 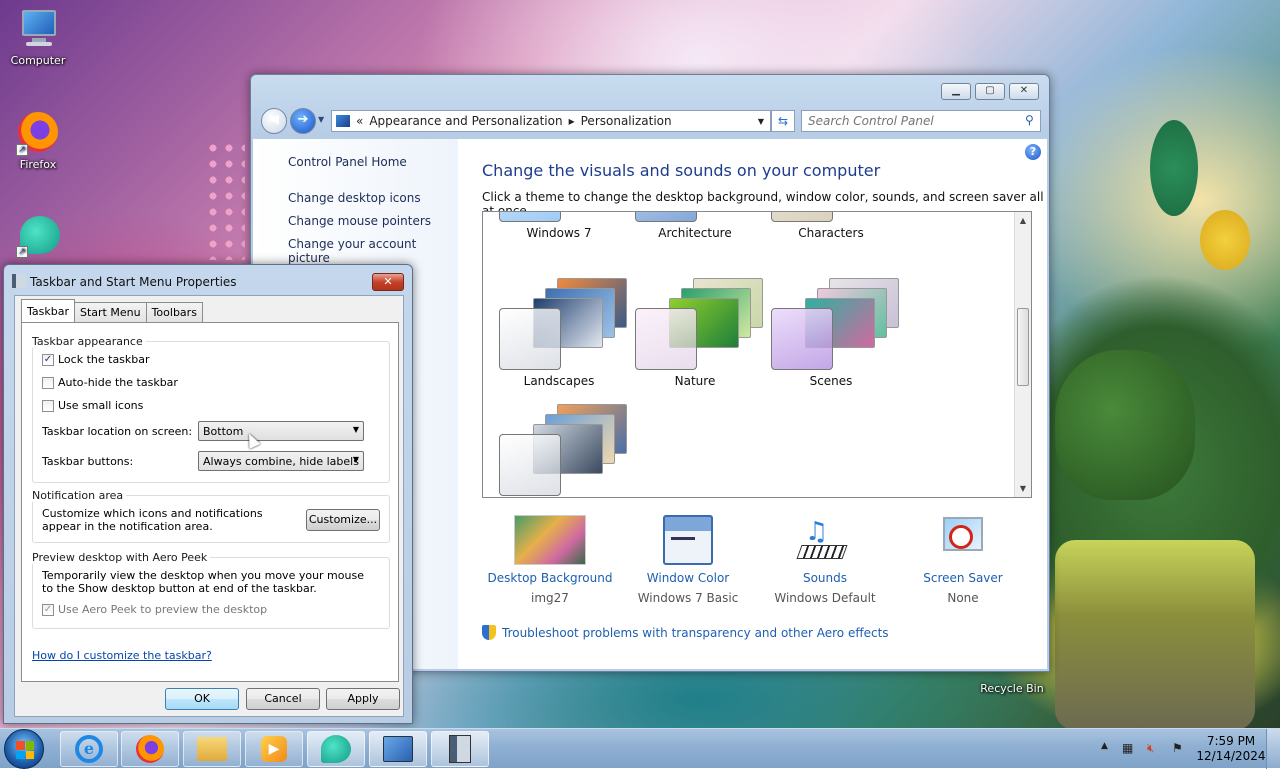 I want to click on autohide-checkbox: Auto-hide the taskbar, so click(x=110, y=382).